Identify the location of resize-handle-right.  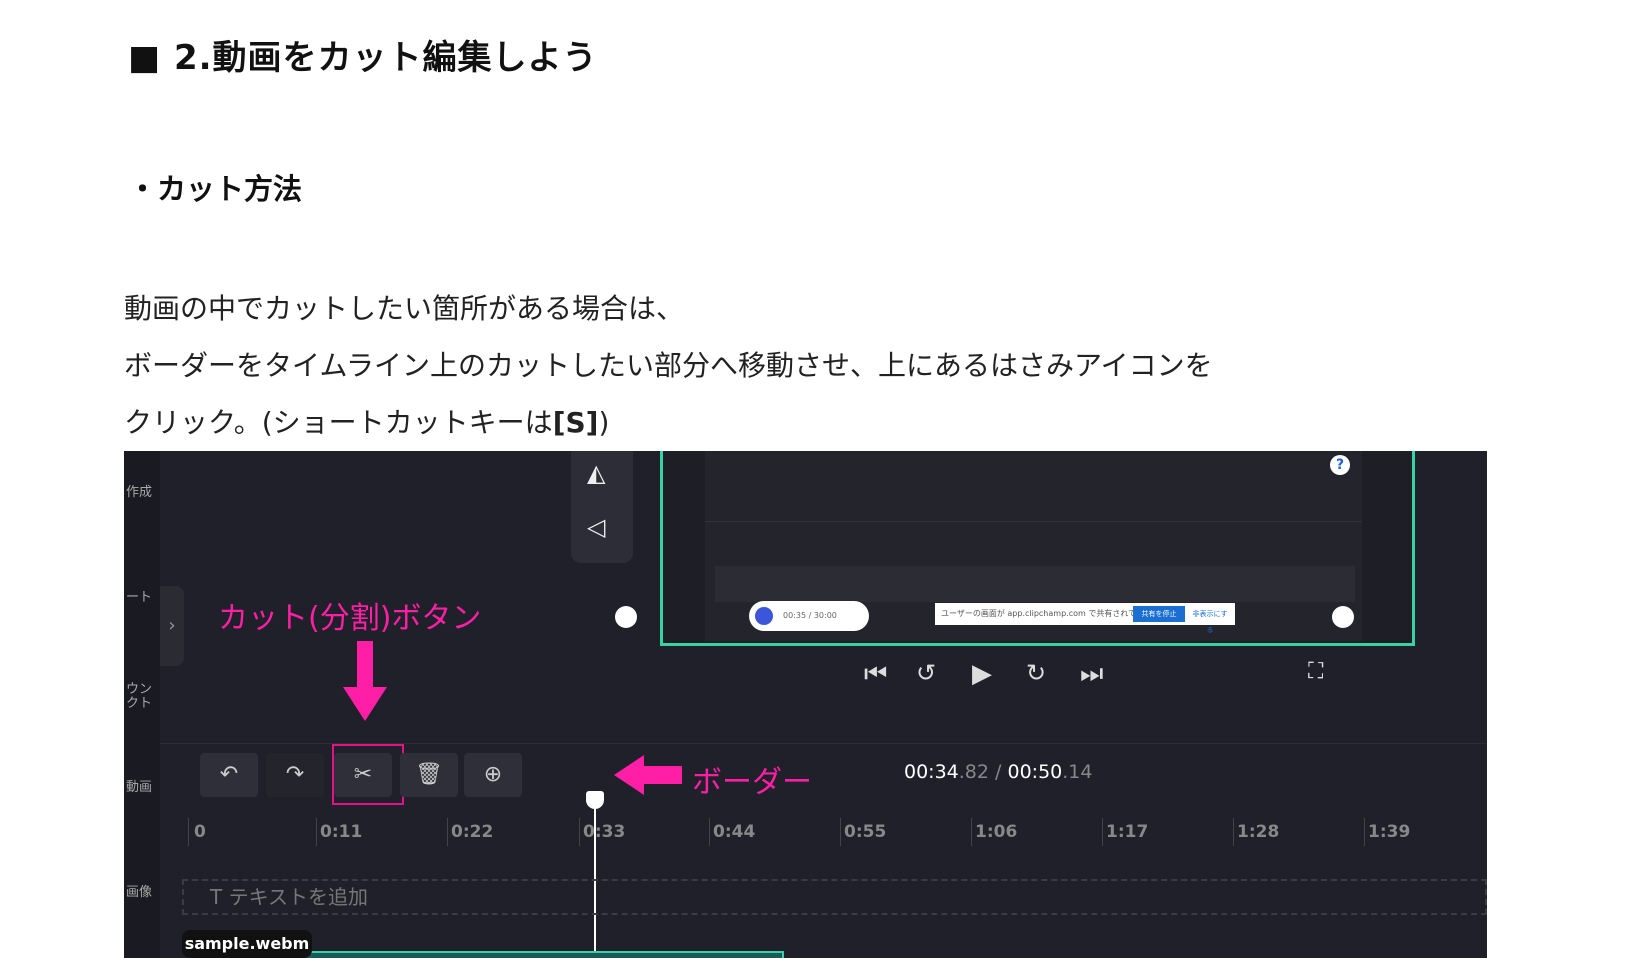
(1343, 617).